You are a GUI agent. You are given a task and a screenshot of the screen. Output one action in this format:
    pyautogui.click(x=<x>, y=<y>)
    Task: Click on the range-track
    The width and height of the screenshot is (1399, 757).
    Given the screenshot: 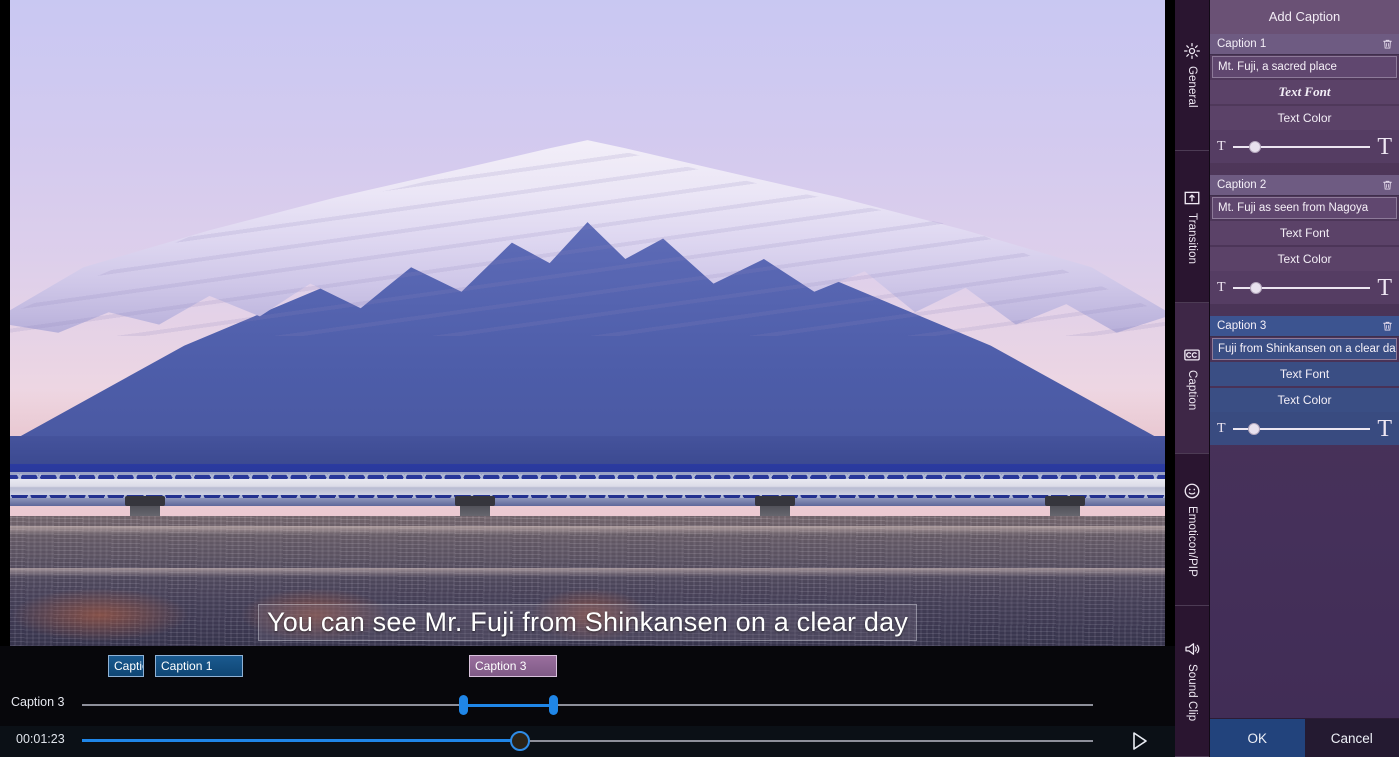 What is the action you would take?
    pyautogui.click(x=587, y=705)
    